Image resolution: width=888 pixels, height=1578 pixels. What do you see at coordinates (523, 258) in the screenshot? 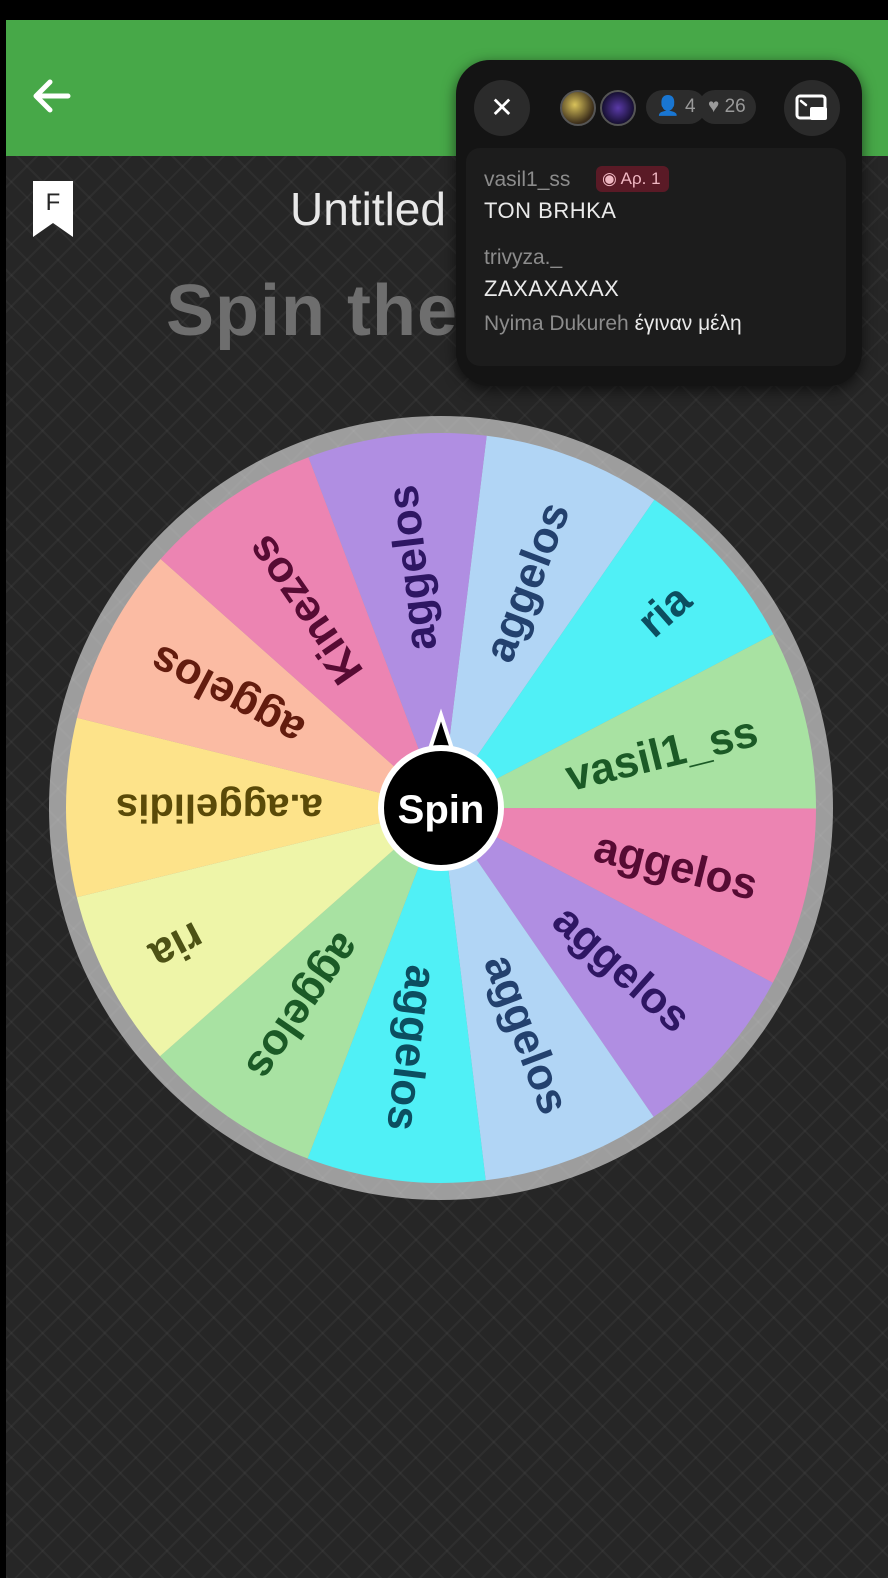
I see `chat-username: trivyza._` at bounding box center [523, 258].